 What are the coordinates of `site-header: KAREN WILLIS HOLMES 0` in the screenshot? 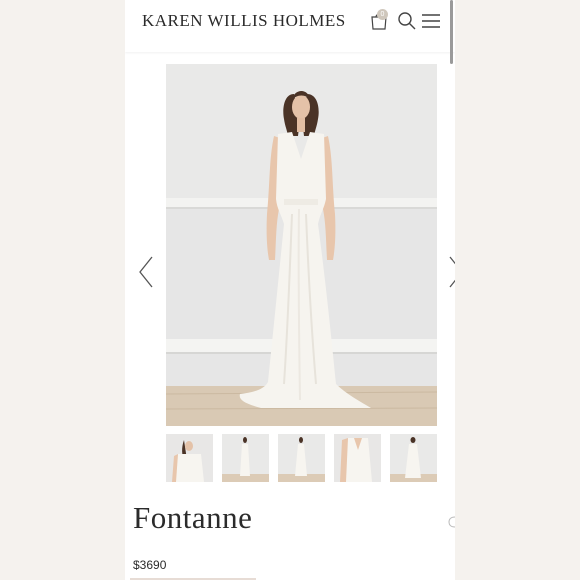 It's located at (290, 32).